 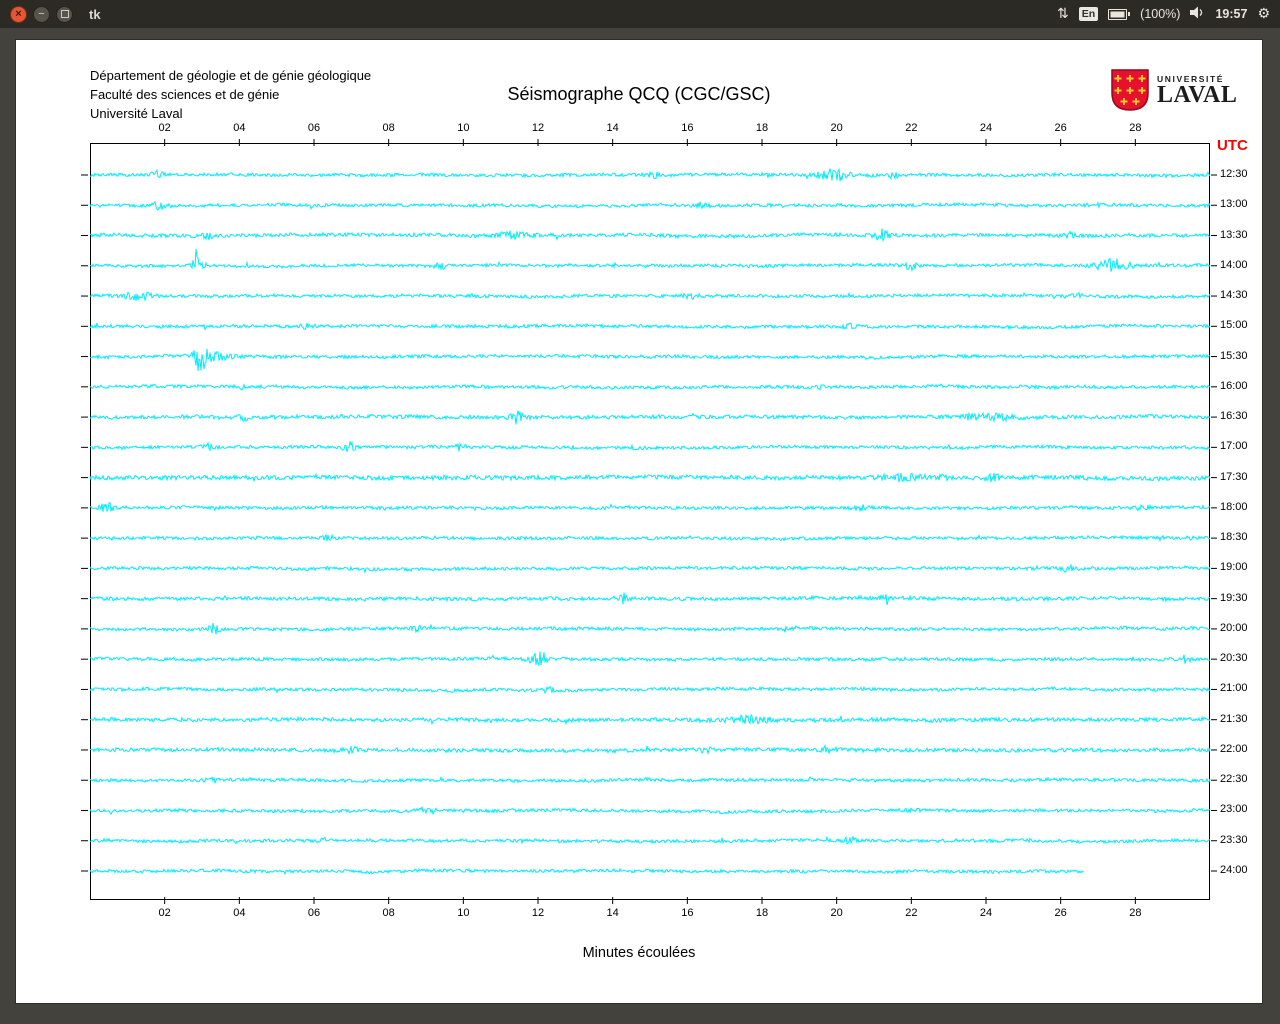 I want to click on utc-row-label: 19:30, so click(x=1234, y=597).